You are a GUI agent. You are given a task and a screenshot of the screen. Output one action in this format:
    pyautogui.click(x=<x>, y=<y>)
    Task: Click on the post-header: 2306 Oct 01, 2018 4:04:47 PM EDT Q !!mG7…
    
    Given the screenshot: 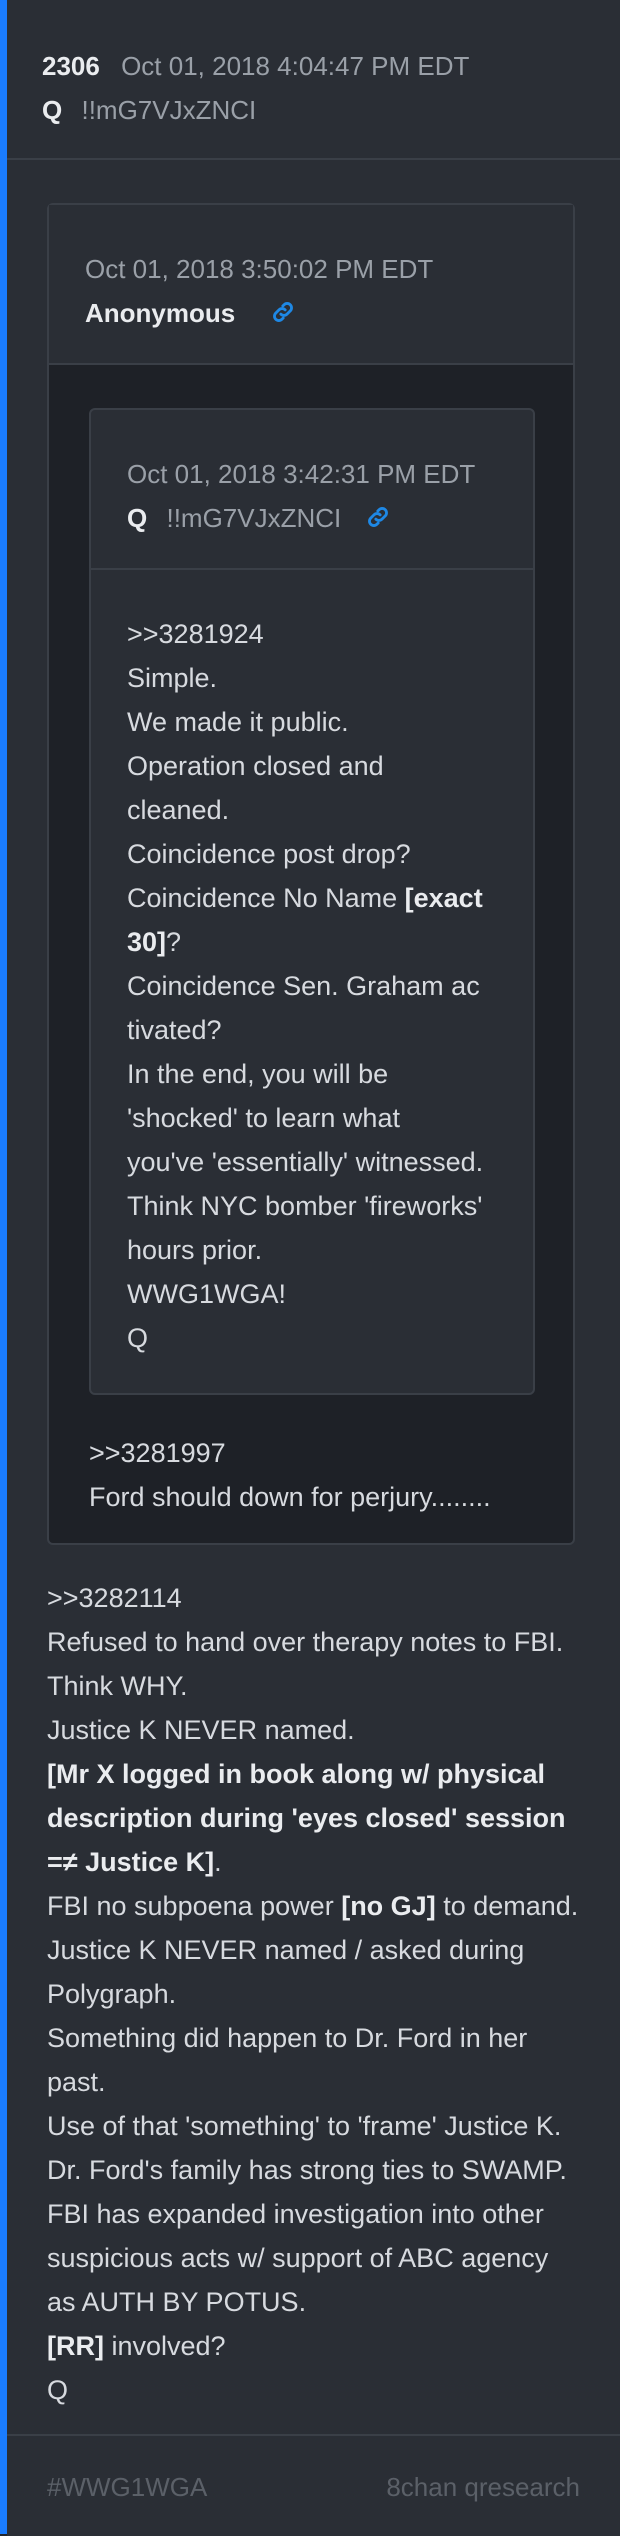 What is the action you would take?
    pyautogui.click(x=313, y=80)
    